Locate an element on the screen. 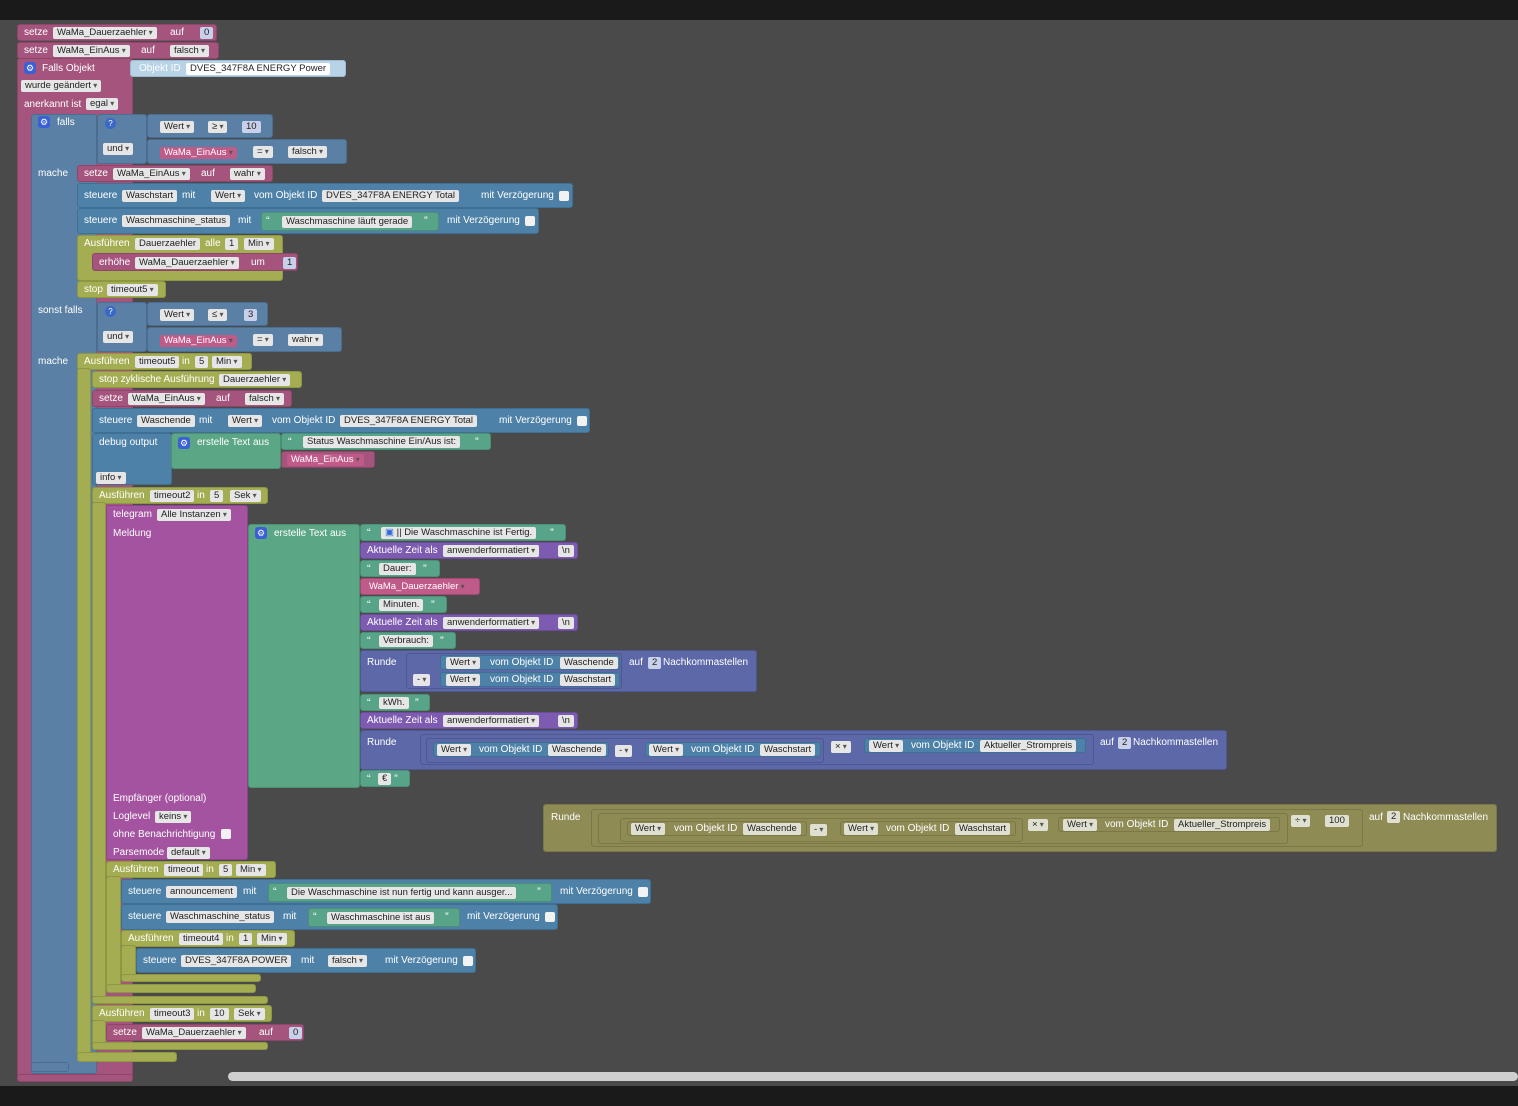 This screenshot has width=1518, height=1106. op-eq: = is located at coordinates (263, 340).